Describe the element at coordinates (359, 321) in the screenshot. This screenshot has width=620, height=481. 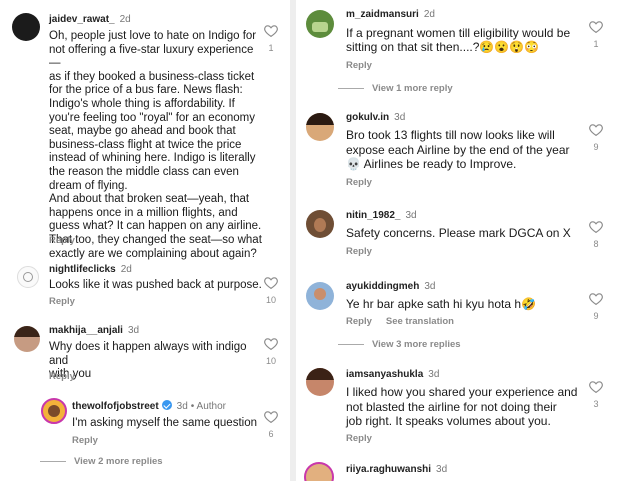
I see `reply-link: Reply` at that location.